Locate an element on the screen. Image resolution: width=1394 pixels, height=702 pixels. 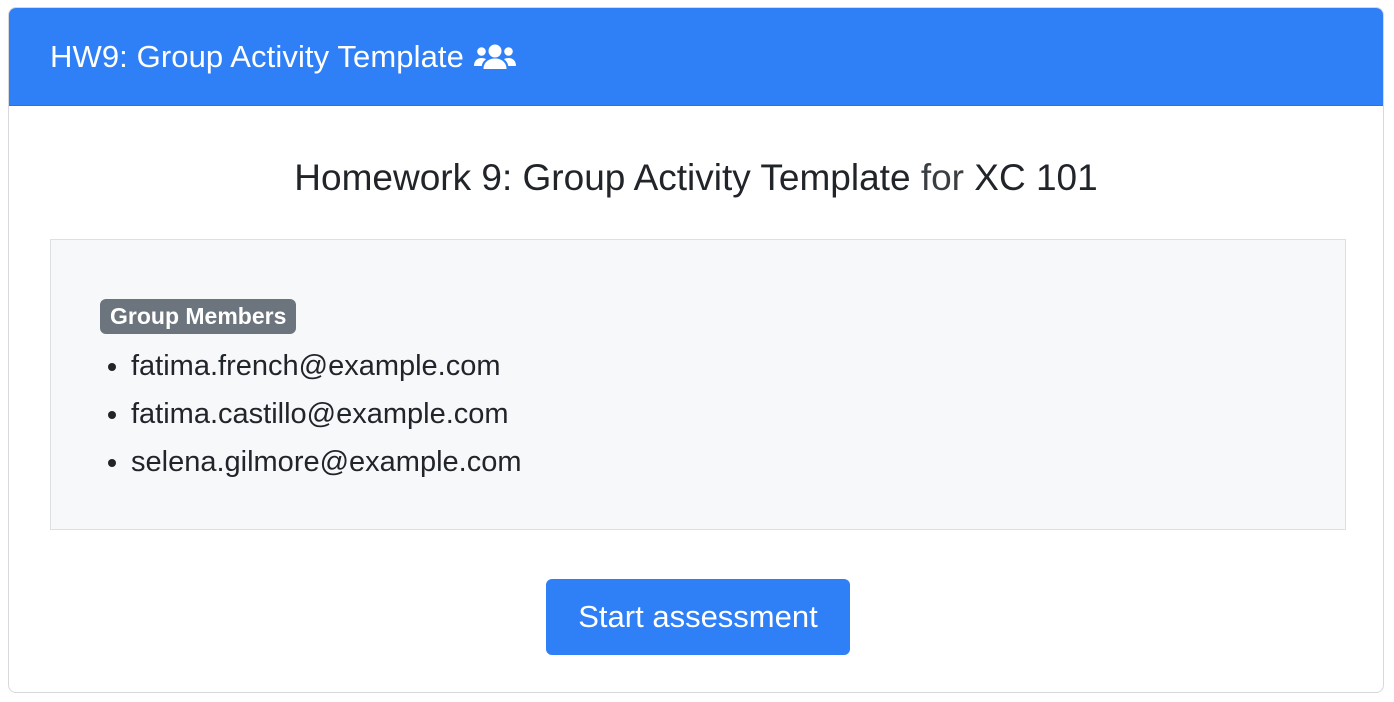
course-code: XC 101 is located at coordinates (1036, 177).